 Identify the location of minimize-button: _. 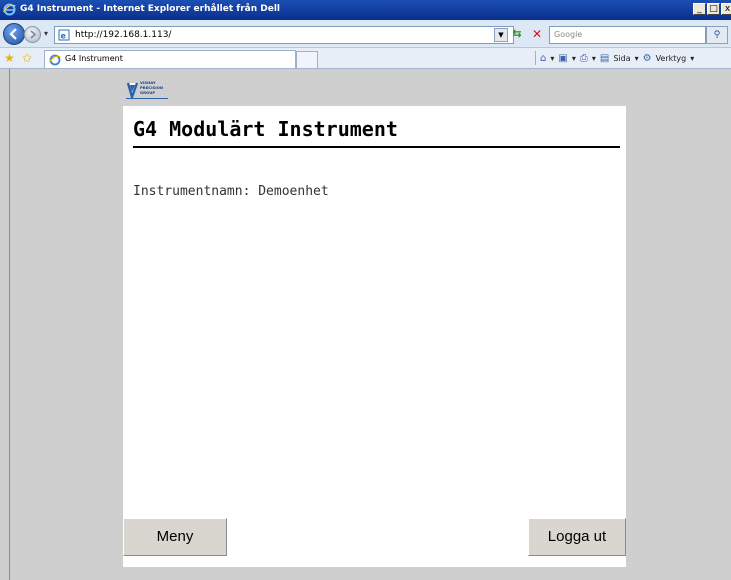
(699, 9).